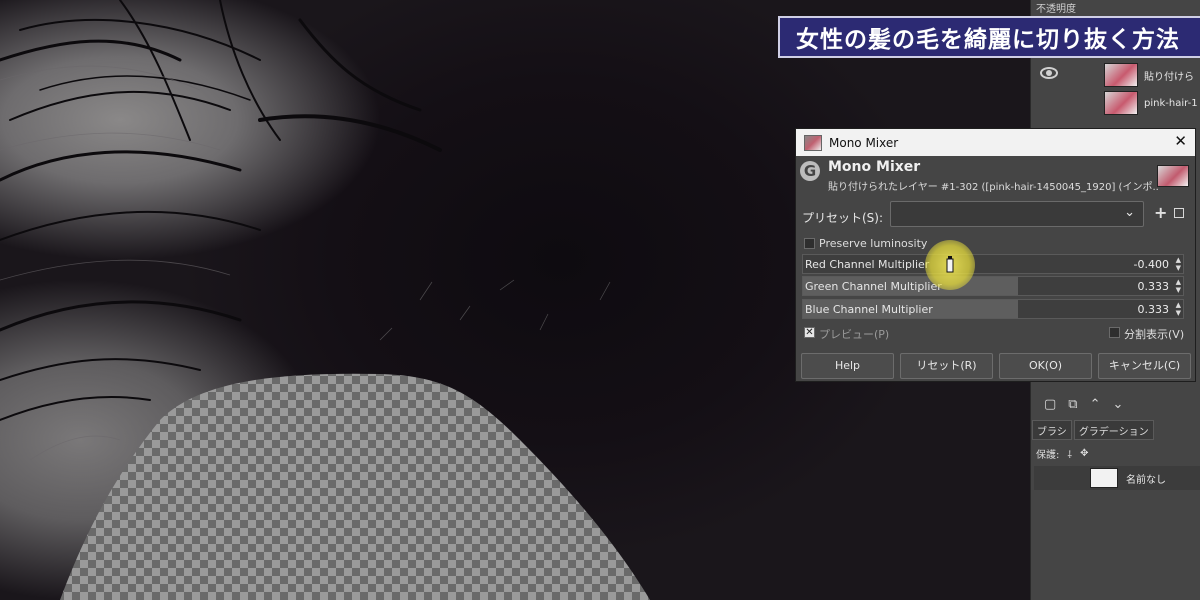 Image resolution: width=1200 pixels, height=600 pixels. I want to click on preserve-luminosity-checkbox, so click(809, 243).